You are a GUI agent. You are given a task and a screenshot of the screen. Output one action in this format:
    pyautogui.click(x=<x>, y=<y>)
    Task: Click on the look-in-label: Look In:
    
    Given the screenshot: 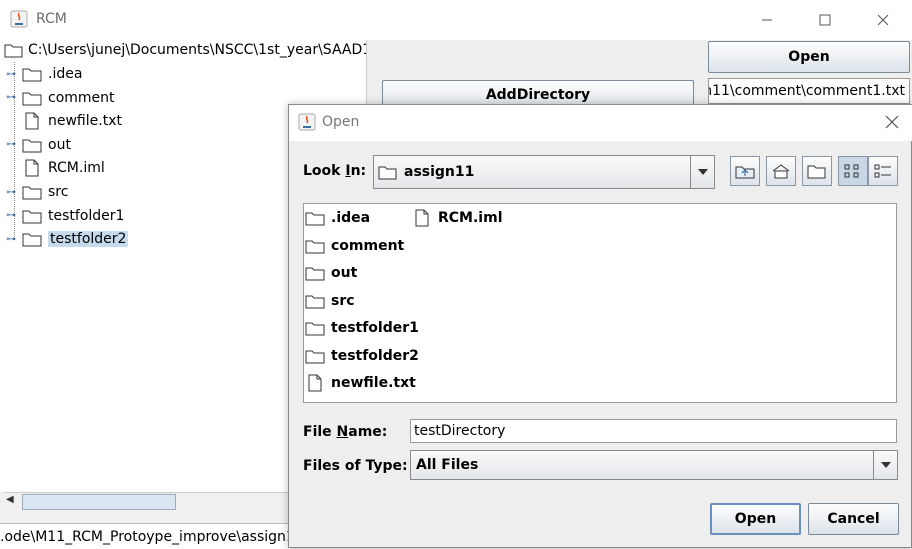 What is the action you would take?
    pyautogui.click(x=334, y=171)
    